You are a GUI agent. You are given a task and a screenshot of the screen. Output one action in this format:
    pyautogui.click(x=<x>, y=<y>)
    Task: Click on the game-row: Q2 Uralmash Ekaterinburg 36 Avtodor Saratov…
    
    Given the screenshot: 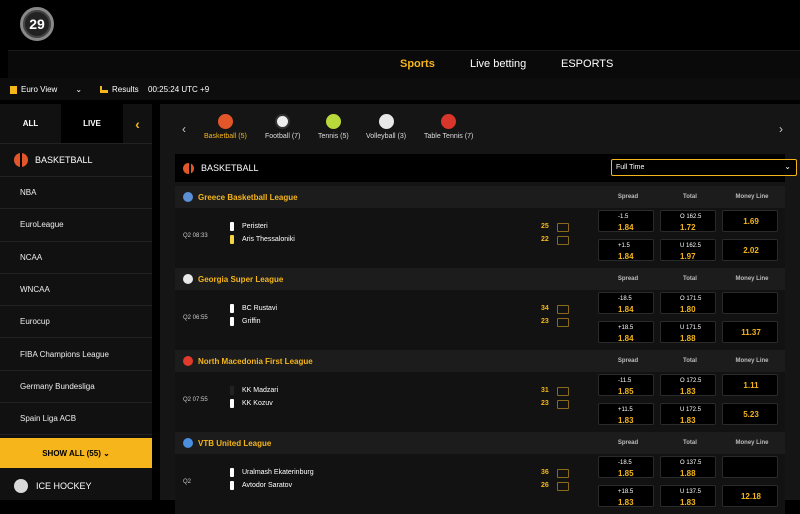 What is the action you would take?
    pyautogui.click(x=480, y=484)
    